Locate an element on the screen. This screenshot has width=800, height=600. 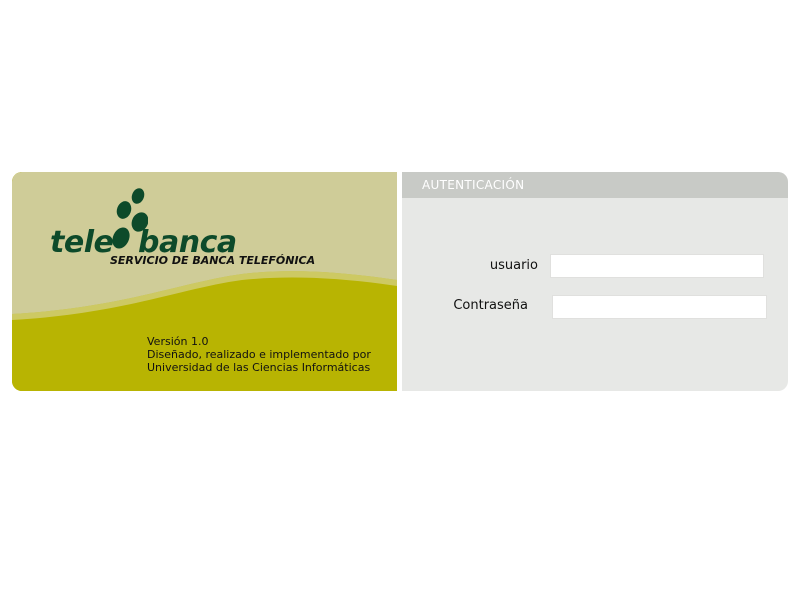
version-text: Versión 1.0 is located at coordinates (178, 341).